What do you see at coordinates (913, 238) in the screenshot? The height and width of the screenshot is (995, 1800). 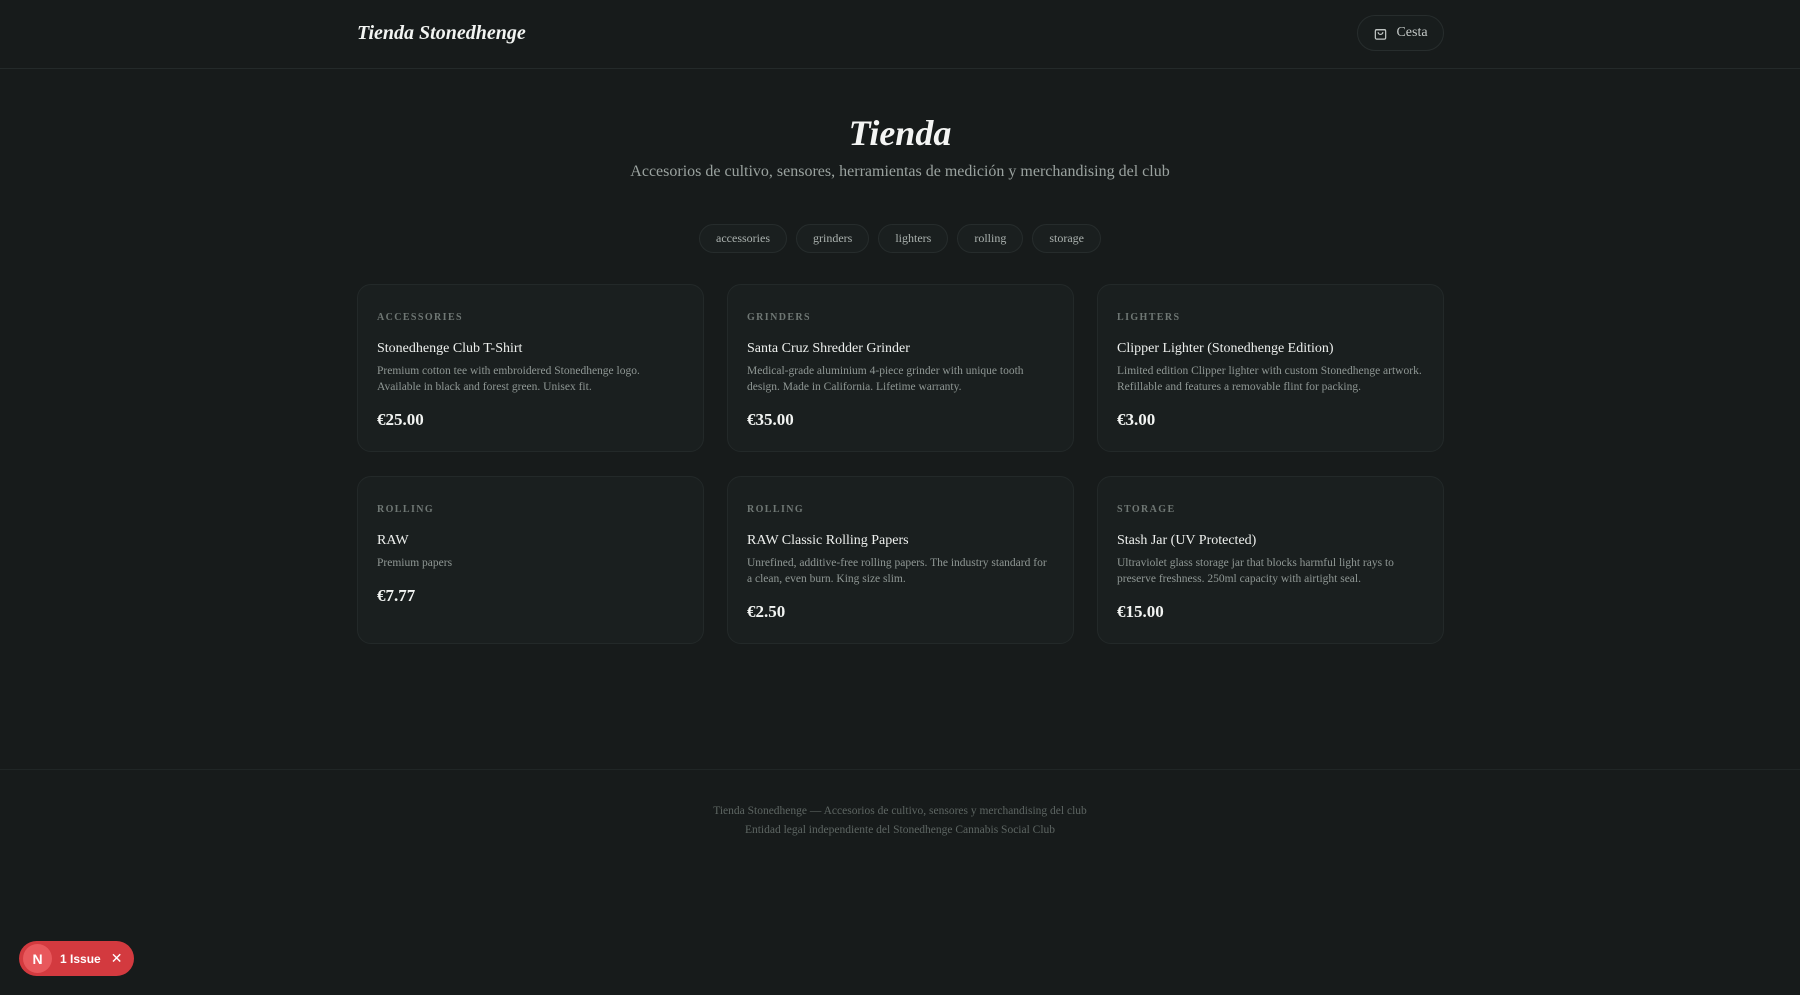 I see `filter-chip-lighters: lighters` at bounding box center [913, 238].